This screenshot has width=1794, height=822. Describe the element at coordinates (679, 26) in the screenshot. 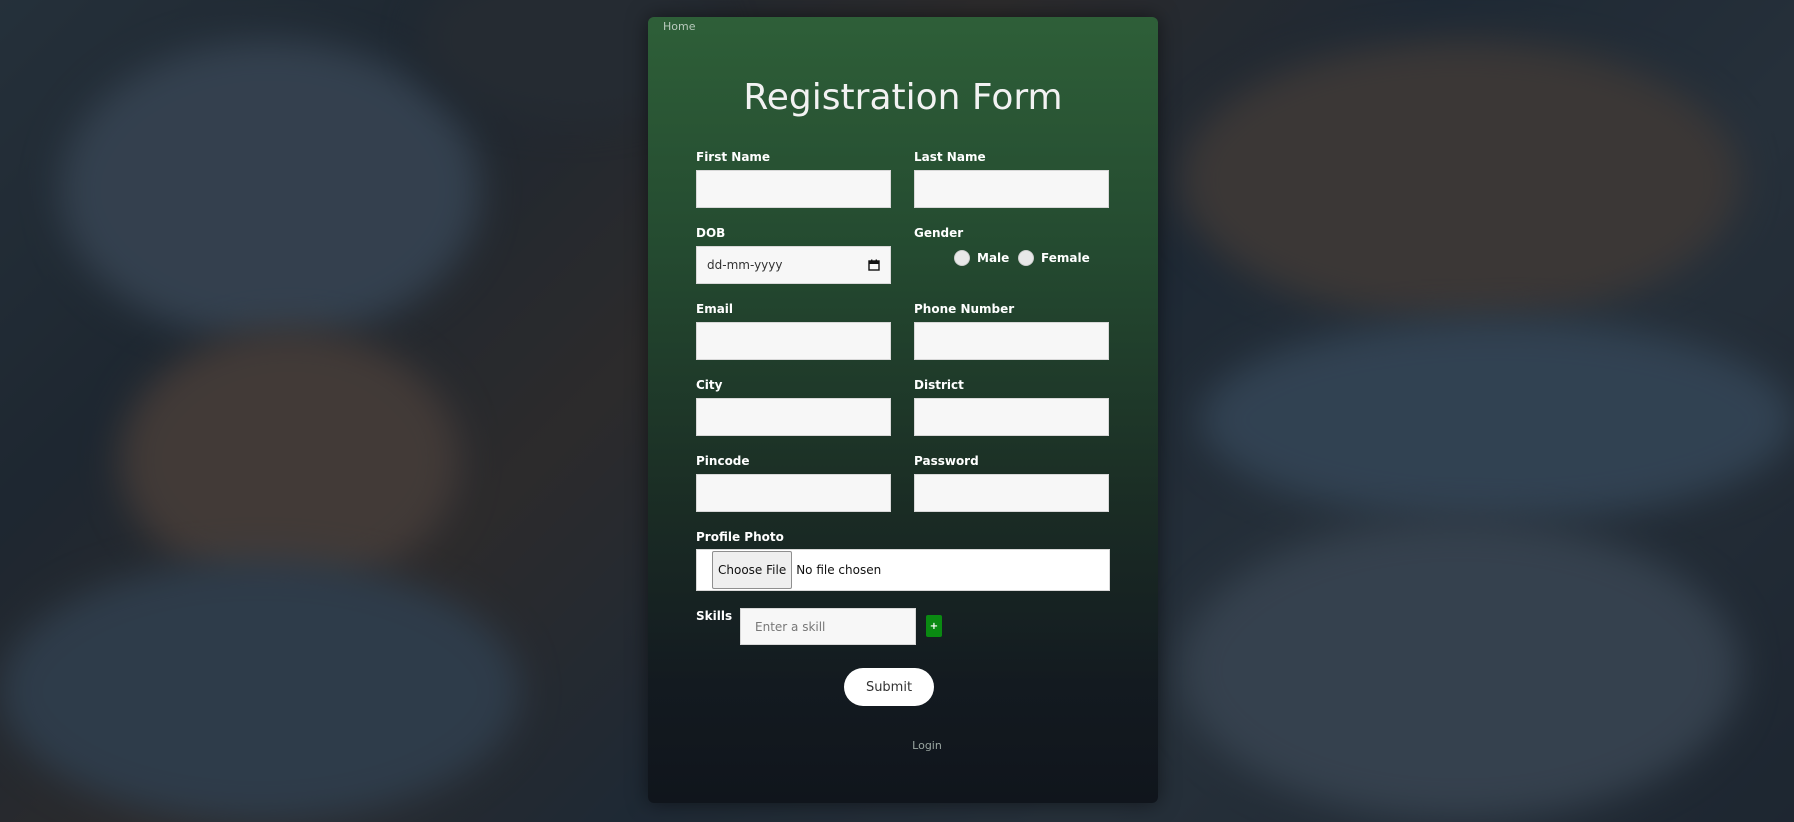

I see `home-link: Home` at that location.